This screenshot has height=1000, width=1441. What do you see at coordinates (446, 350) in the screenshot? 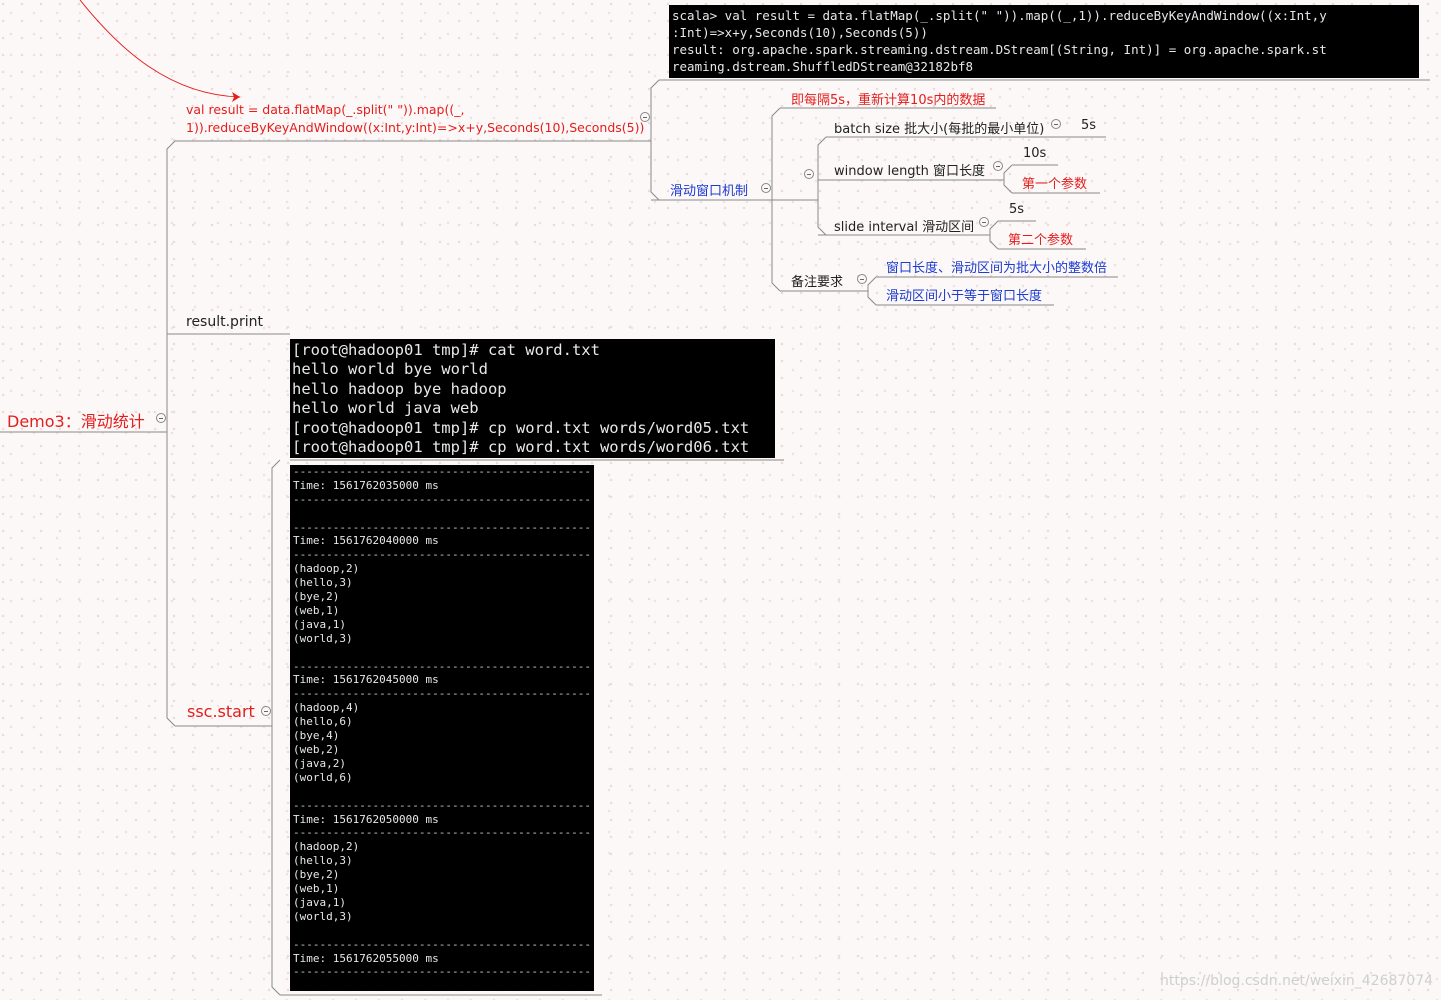
I see `terminal-line: [root@hadoop01 tmp]# cat word.txt` at bounding box center [446, 350].